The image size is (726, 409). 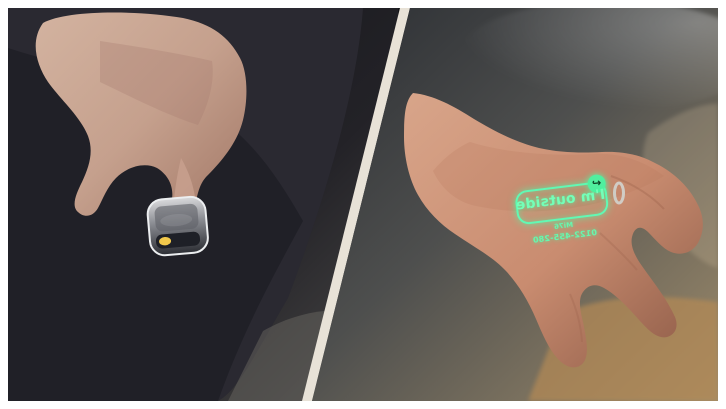 I want to click on wearable-device, so click(x=177, y=226).